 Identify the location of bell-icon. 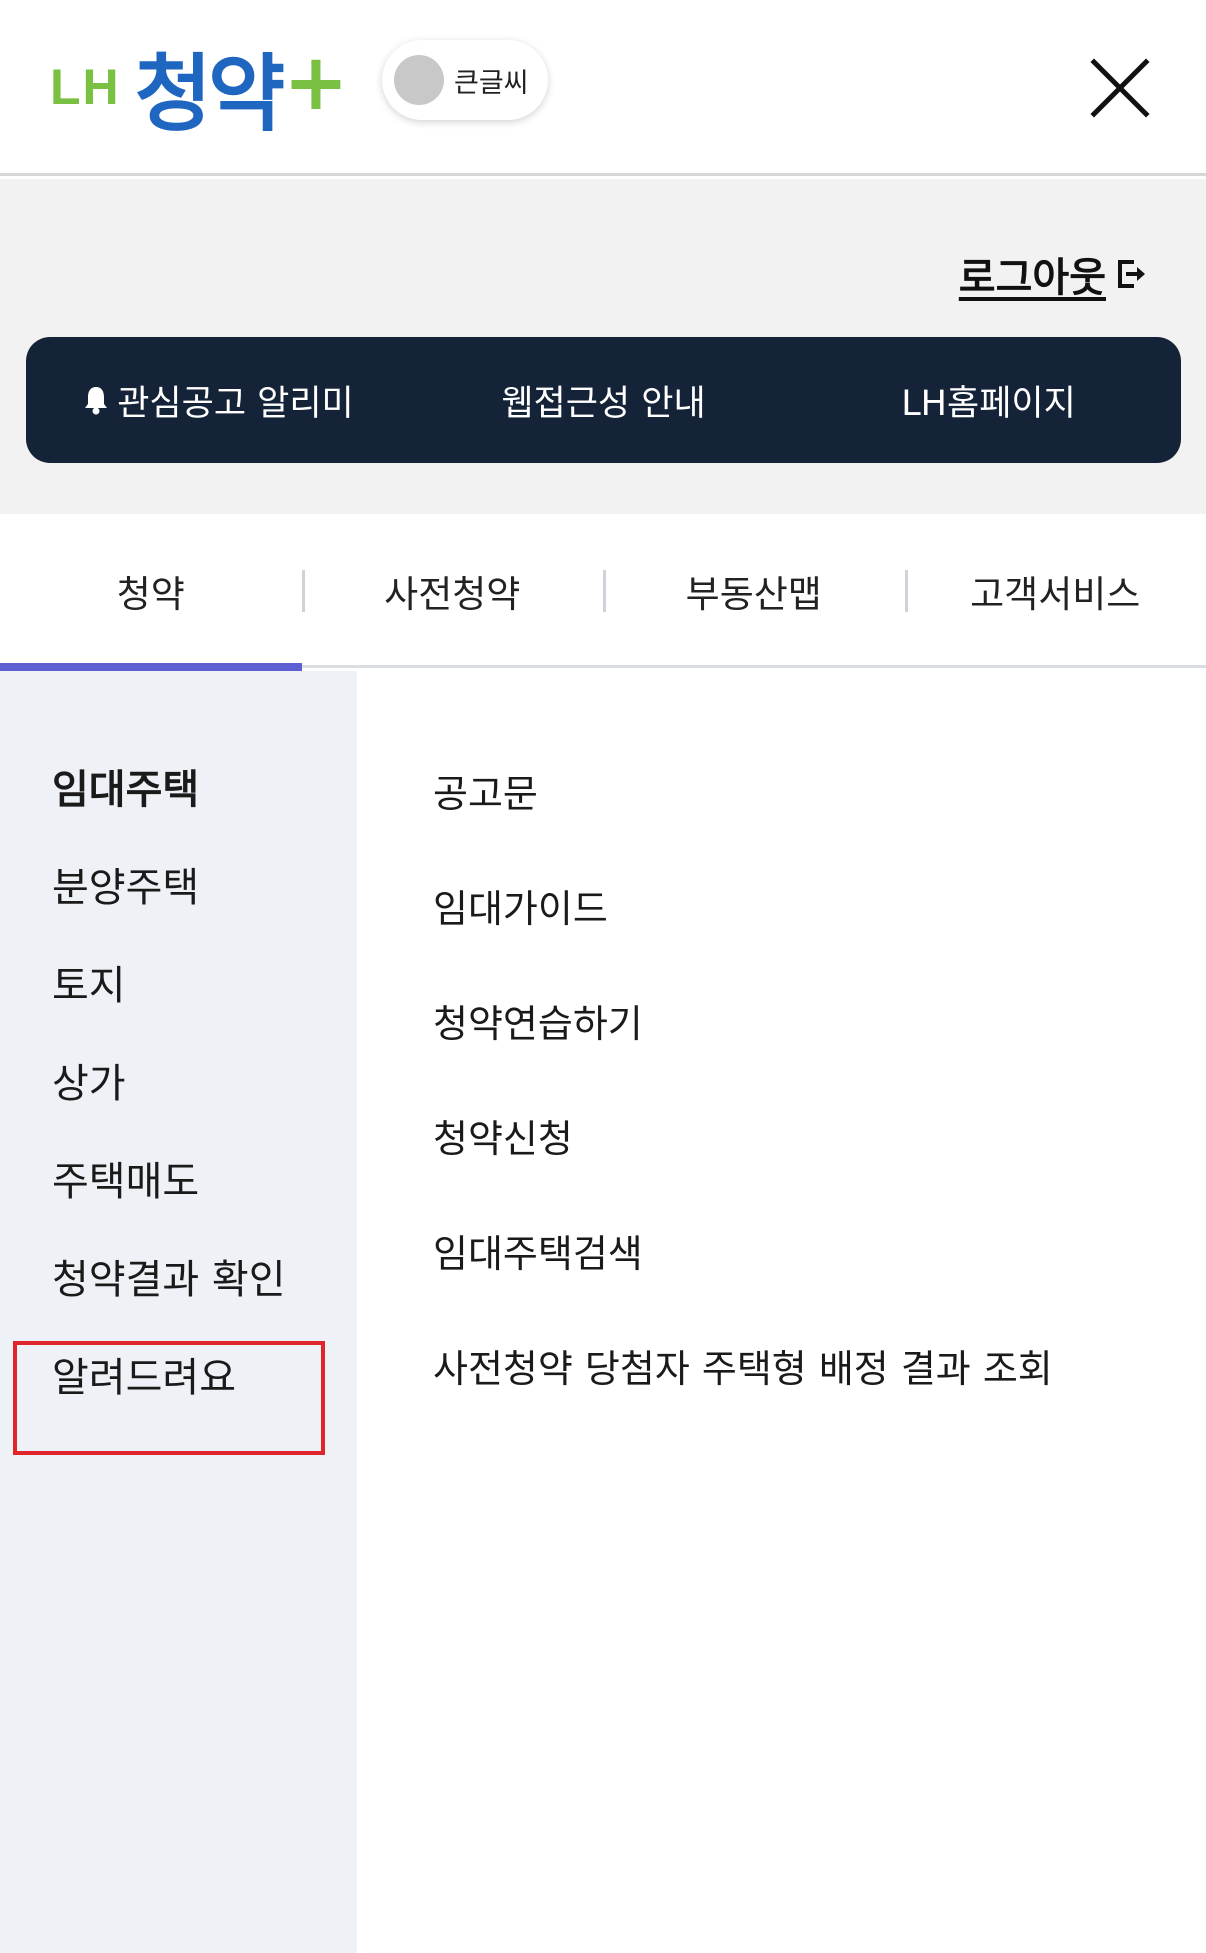
(96, 401).